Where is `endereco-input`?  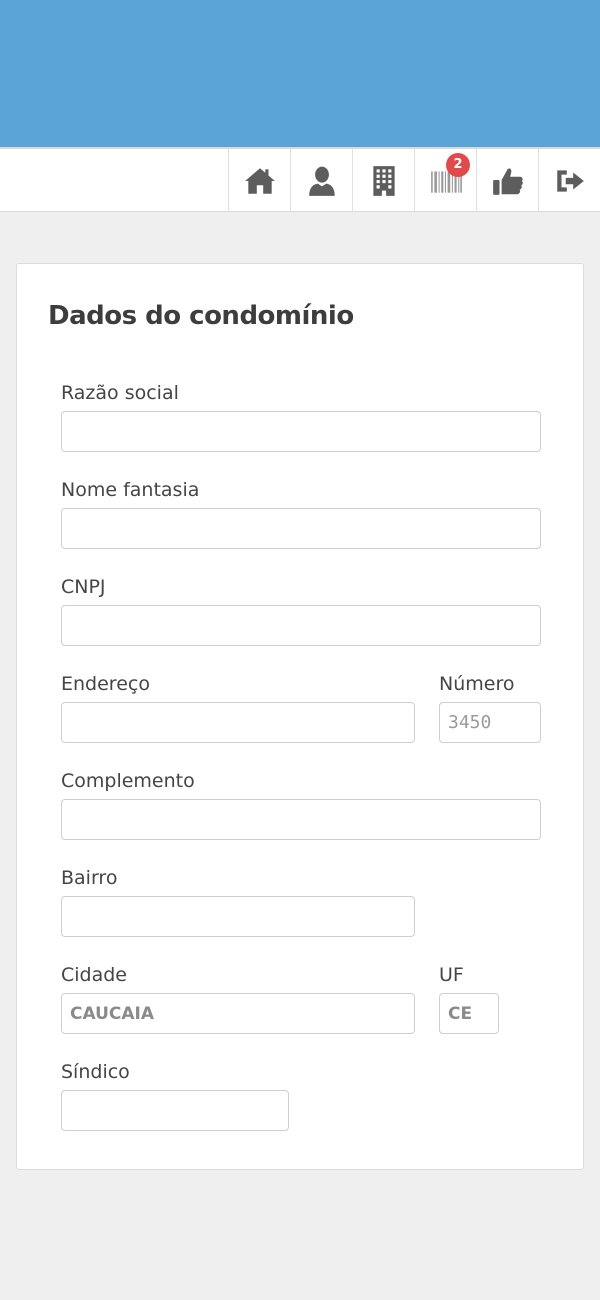 endereco-input is located at coordinates (238, 722).